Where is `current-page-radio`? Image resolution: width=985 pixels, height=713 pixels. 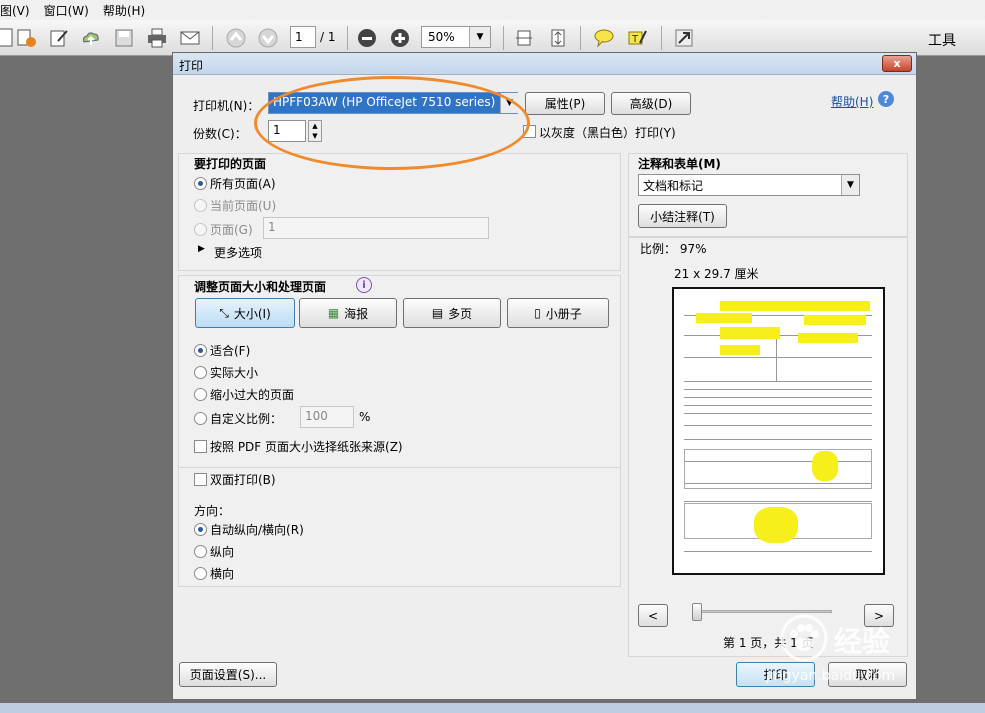
current-page-radio is located at coordinates (200, 205).